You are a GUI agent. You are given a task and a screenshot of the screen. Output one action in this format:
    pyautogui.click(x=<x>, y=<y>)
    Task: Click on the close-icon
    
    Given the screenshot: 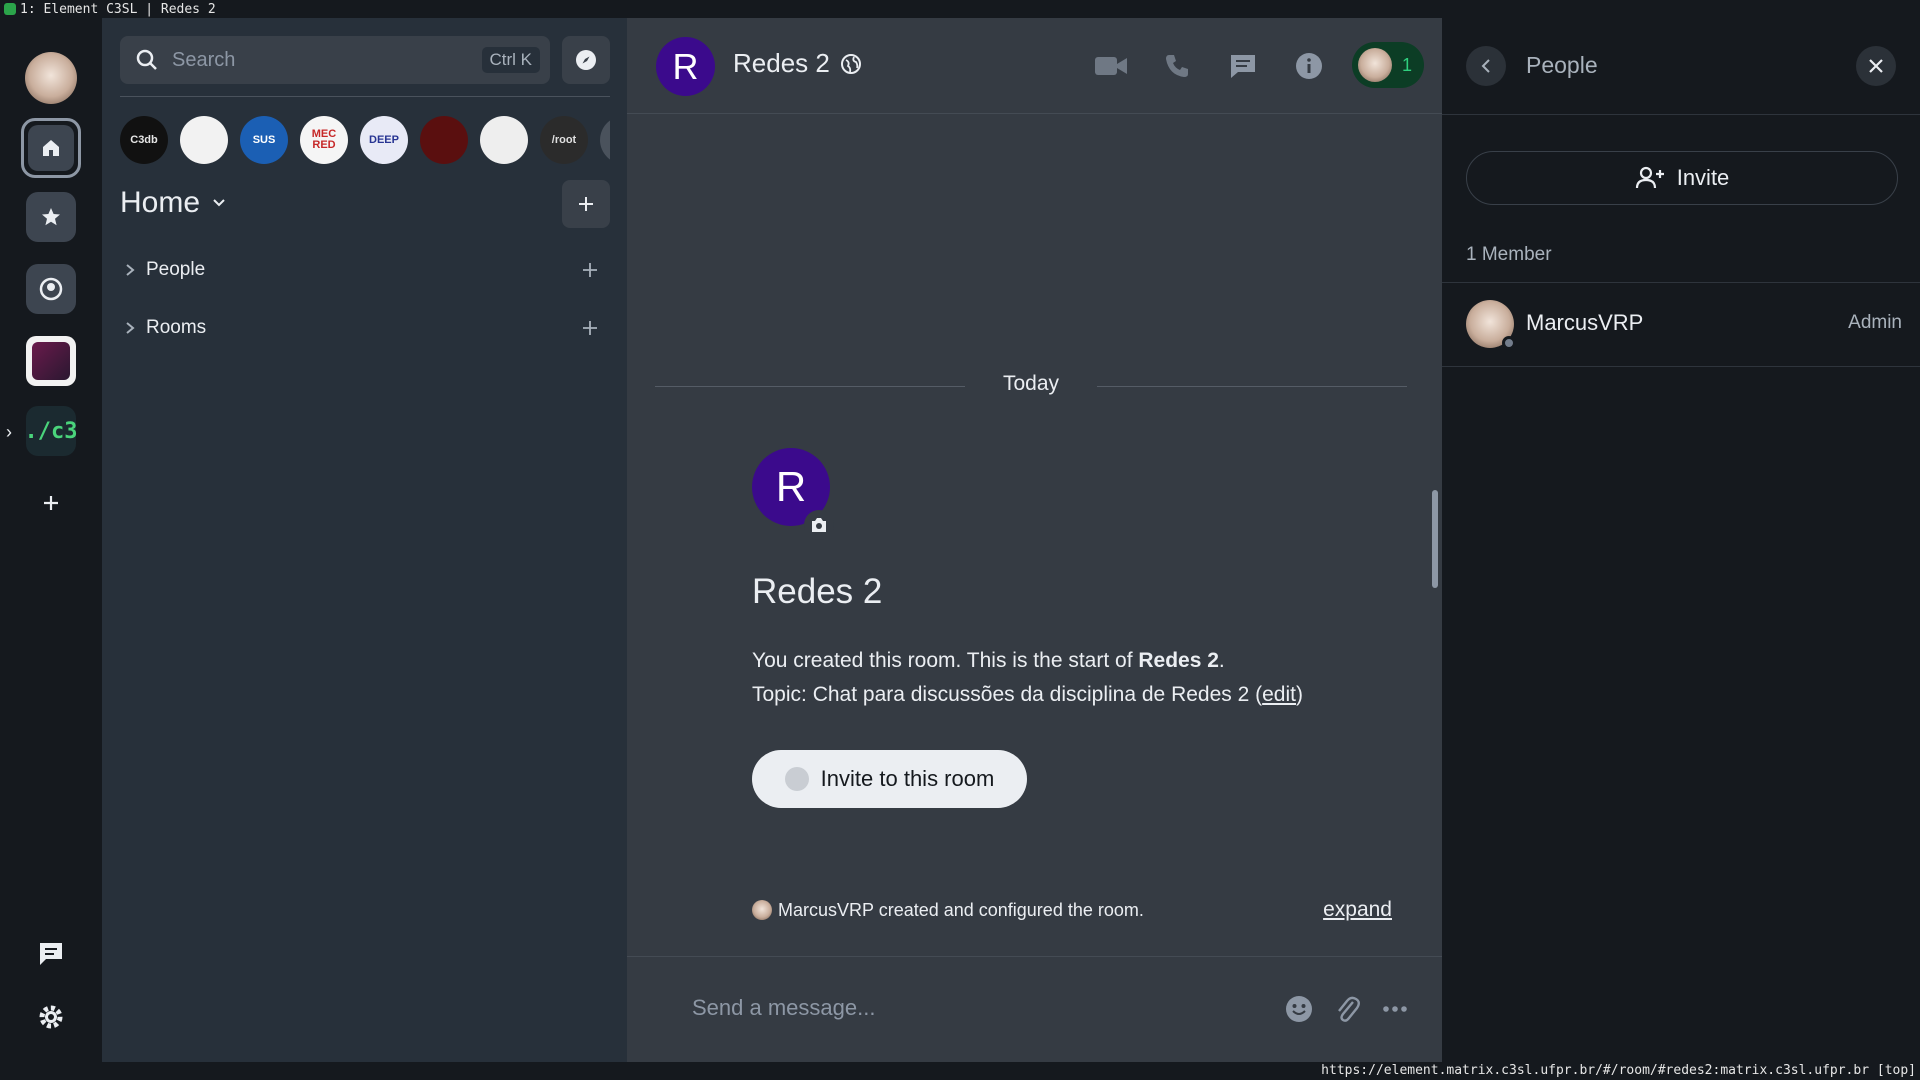 What is the action you would take?
    pyautogui.click(x=1876, y=66)
    